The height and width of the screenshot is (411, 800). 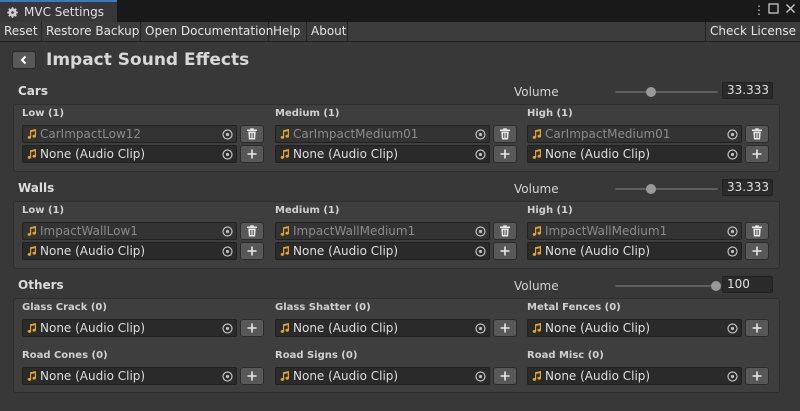 I want to click on close-icon, so click(x=790, y=10).